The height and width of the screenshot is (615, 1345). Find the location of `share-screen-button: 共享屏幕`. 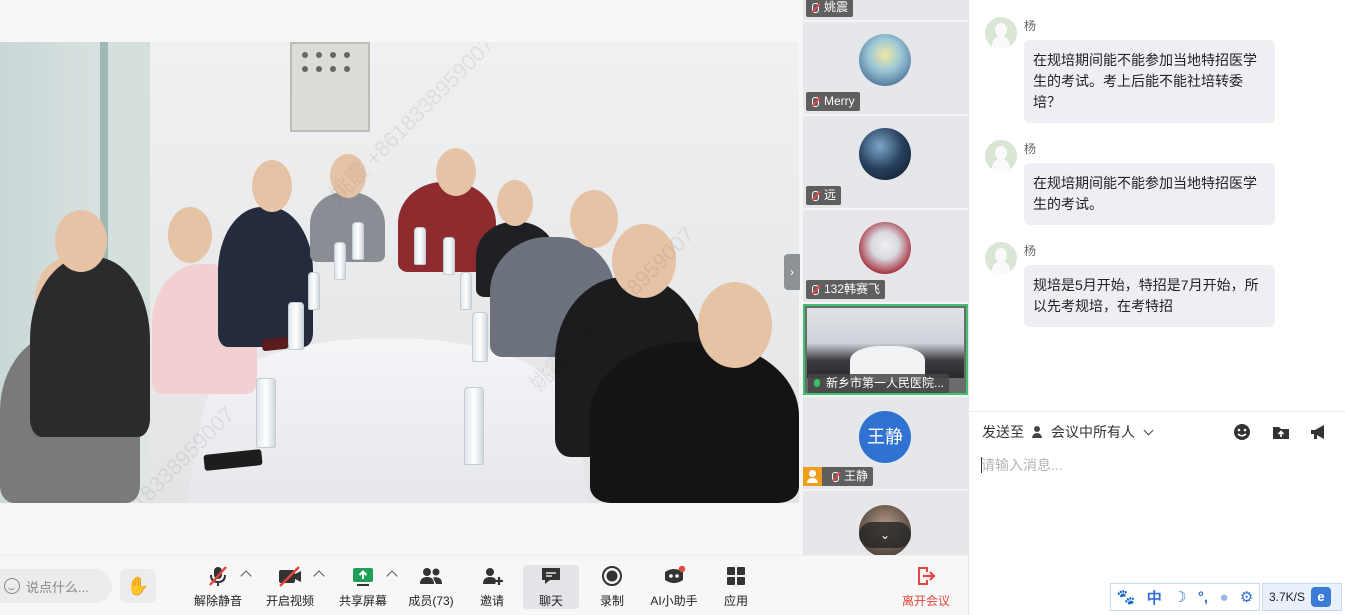

share-screen-button: 共享屏幕 is located at coordinates (363, 587).